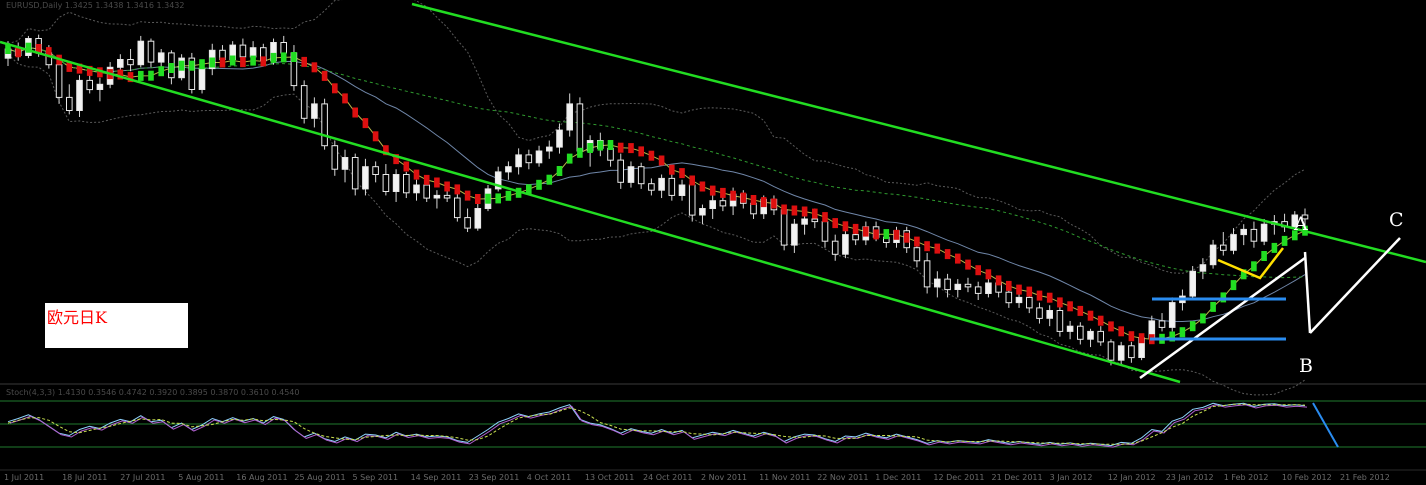  What do you see at coordinates (77, 317) in the screenshot?
I see `chart-title: 欧元日K` at bounding box center [77, 317].